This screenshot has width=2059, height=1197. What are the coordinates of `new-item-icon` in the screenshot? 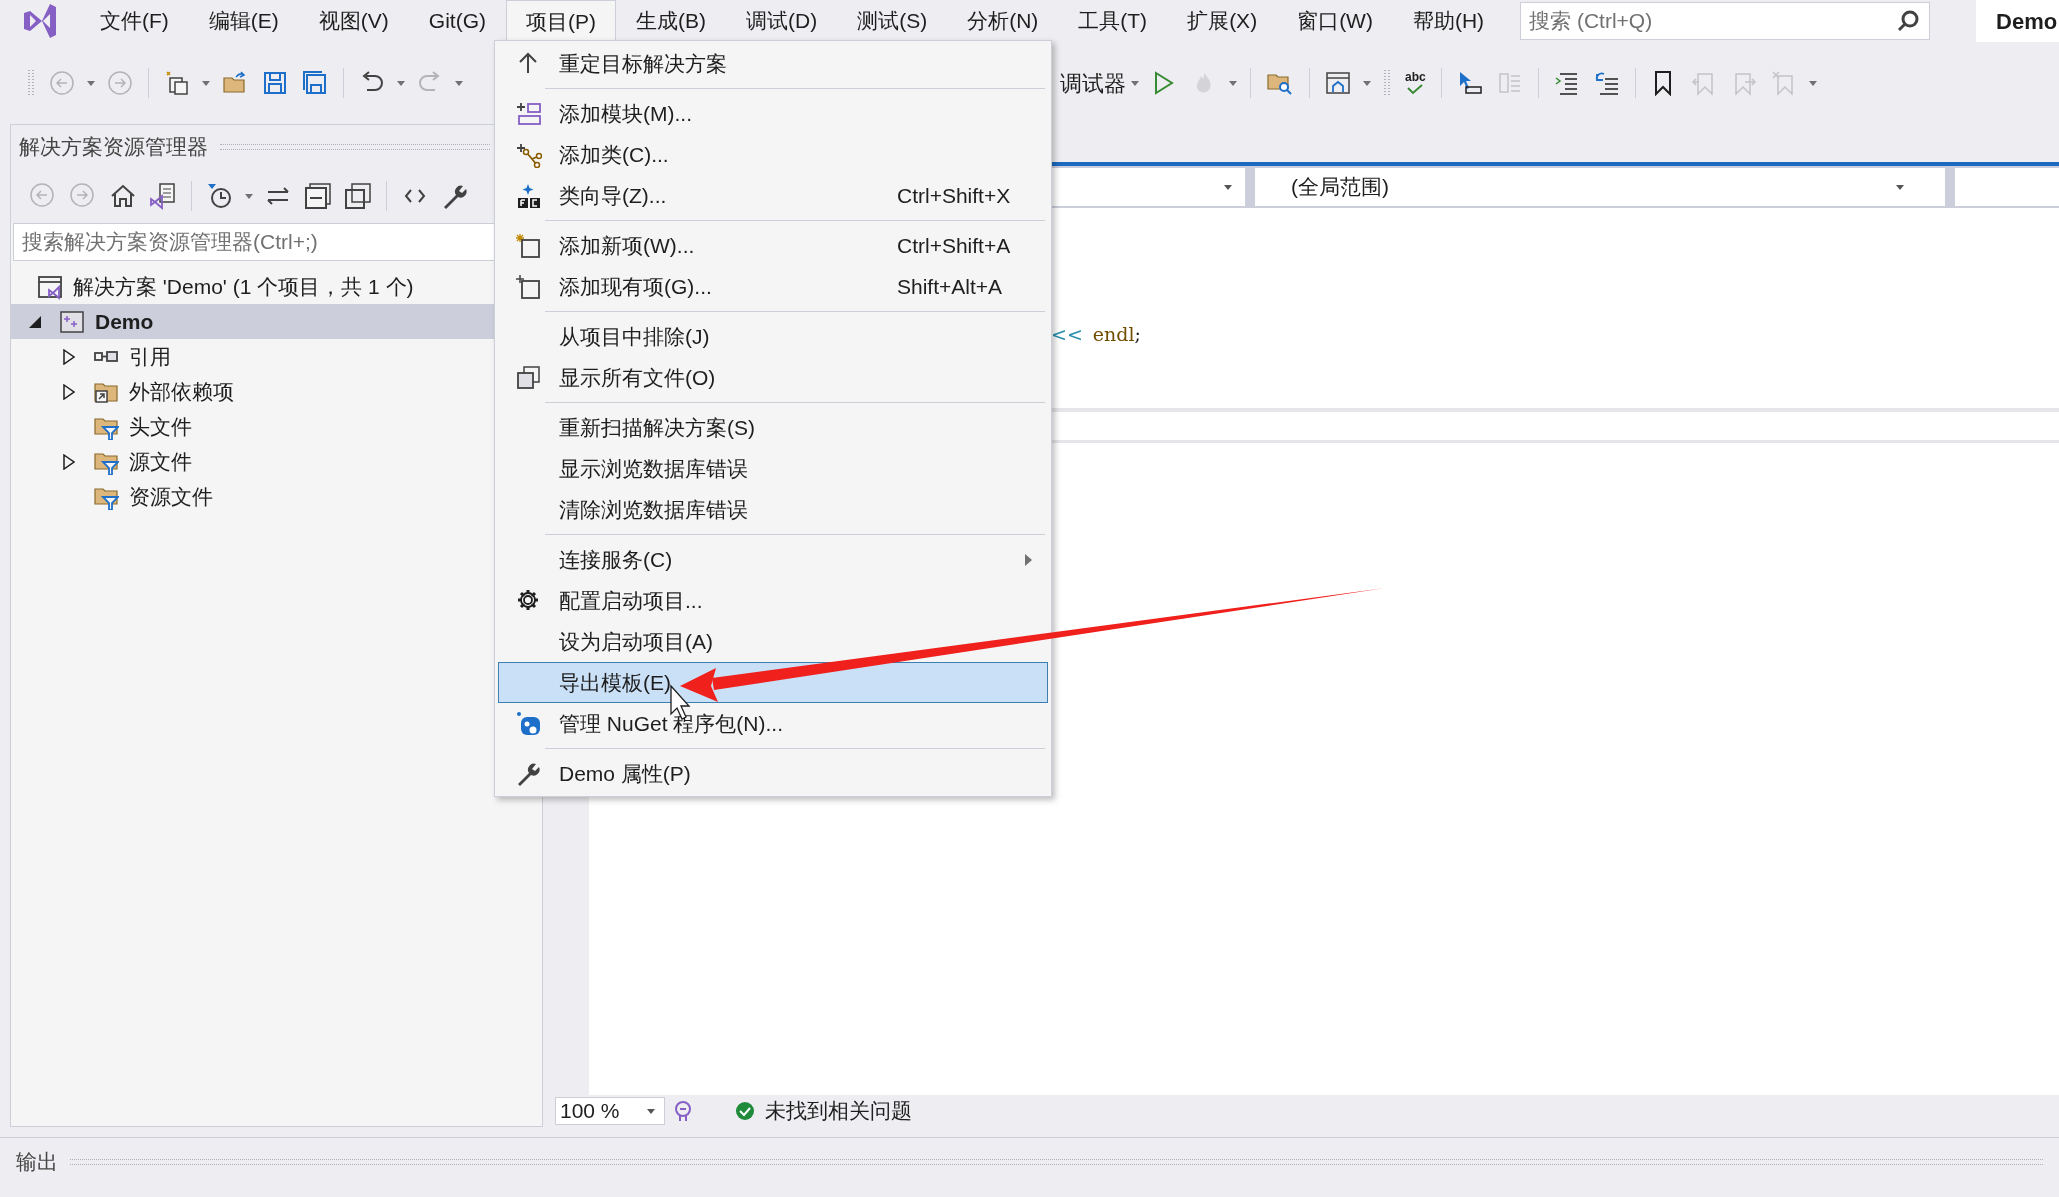 It's located at (529, 245).